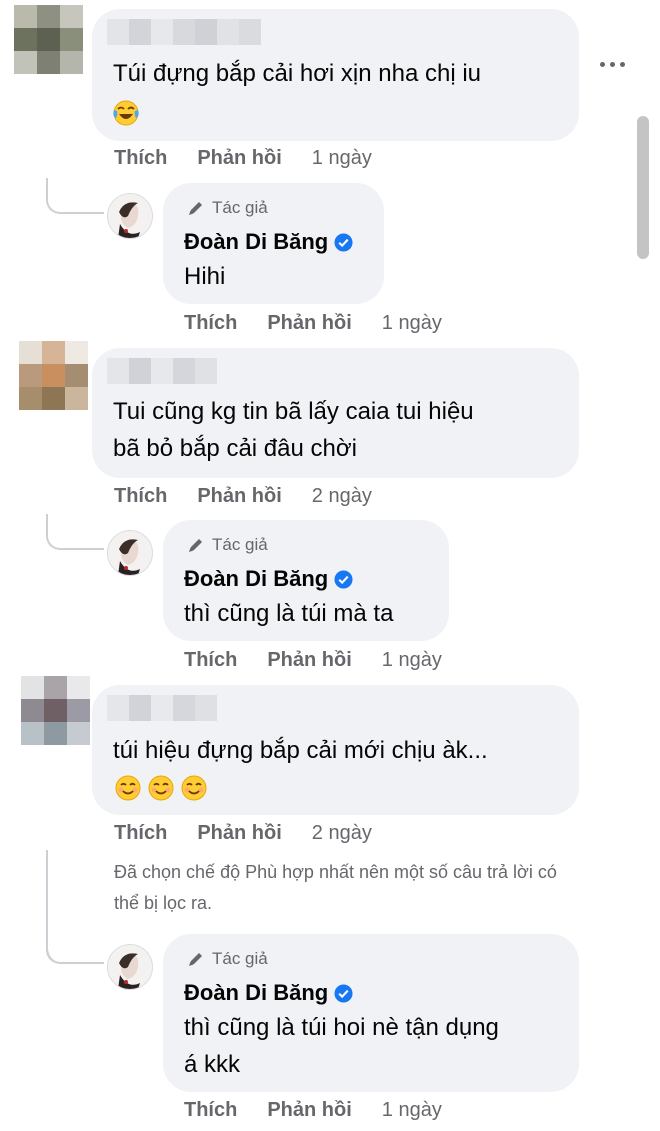 This screenshot has width=660, height=1131. What do you see at coordinates (205, 276) in the screenshot?
I see `reply-text: Hihi` at bounding box center [205, 276].